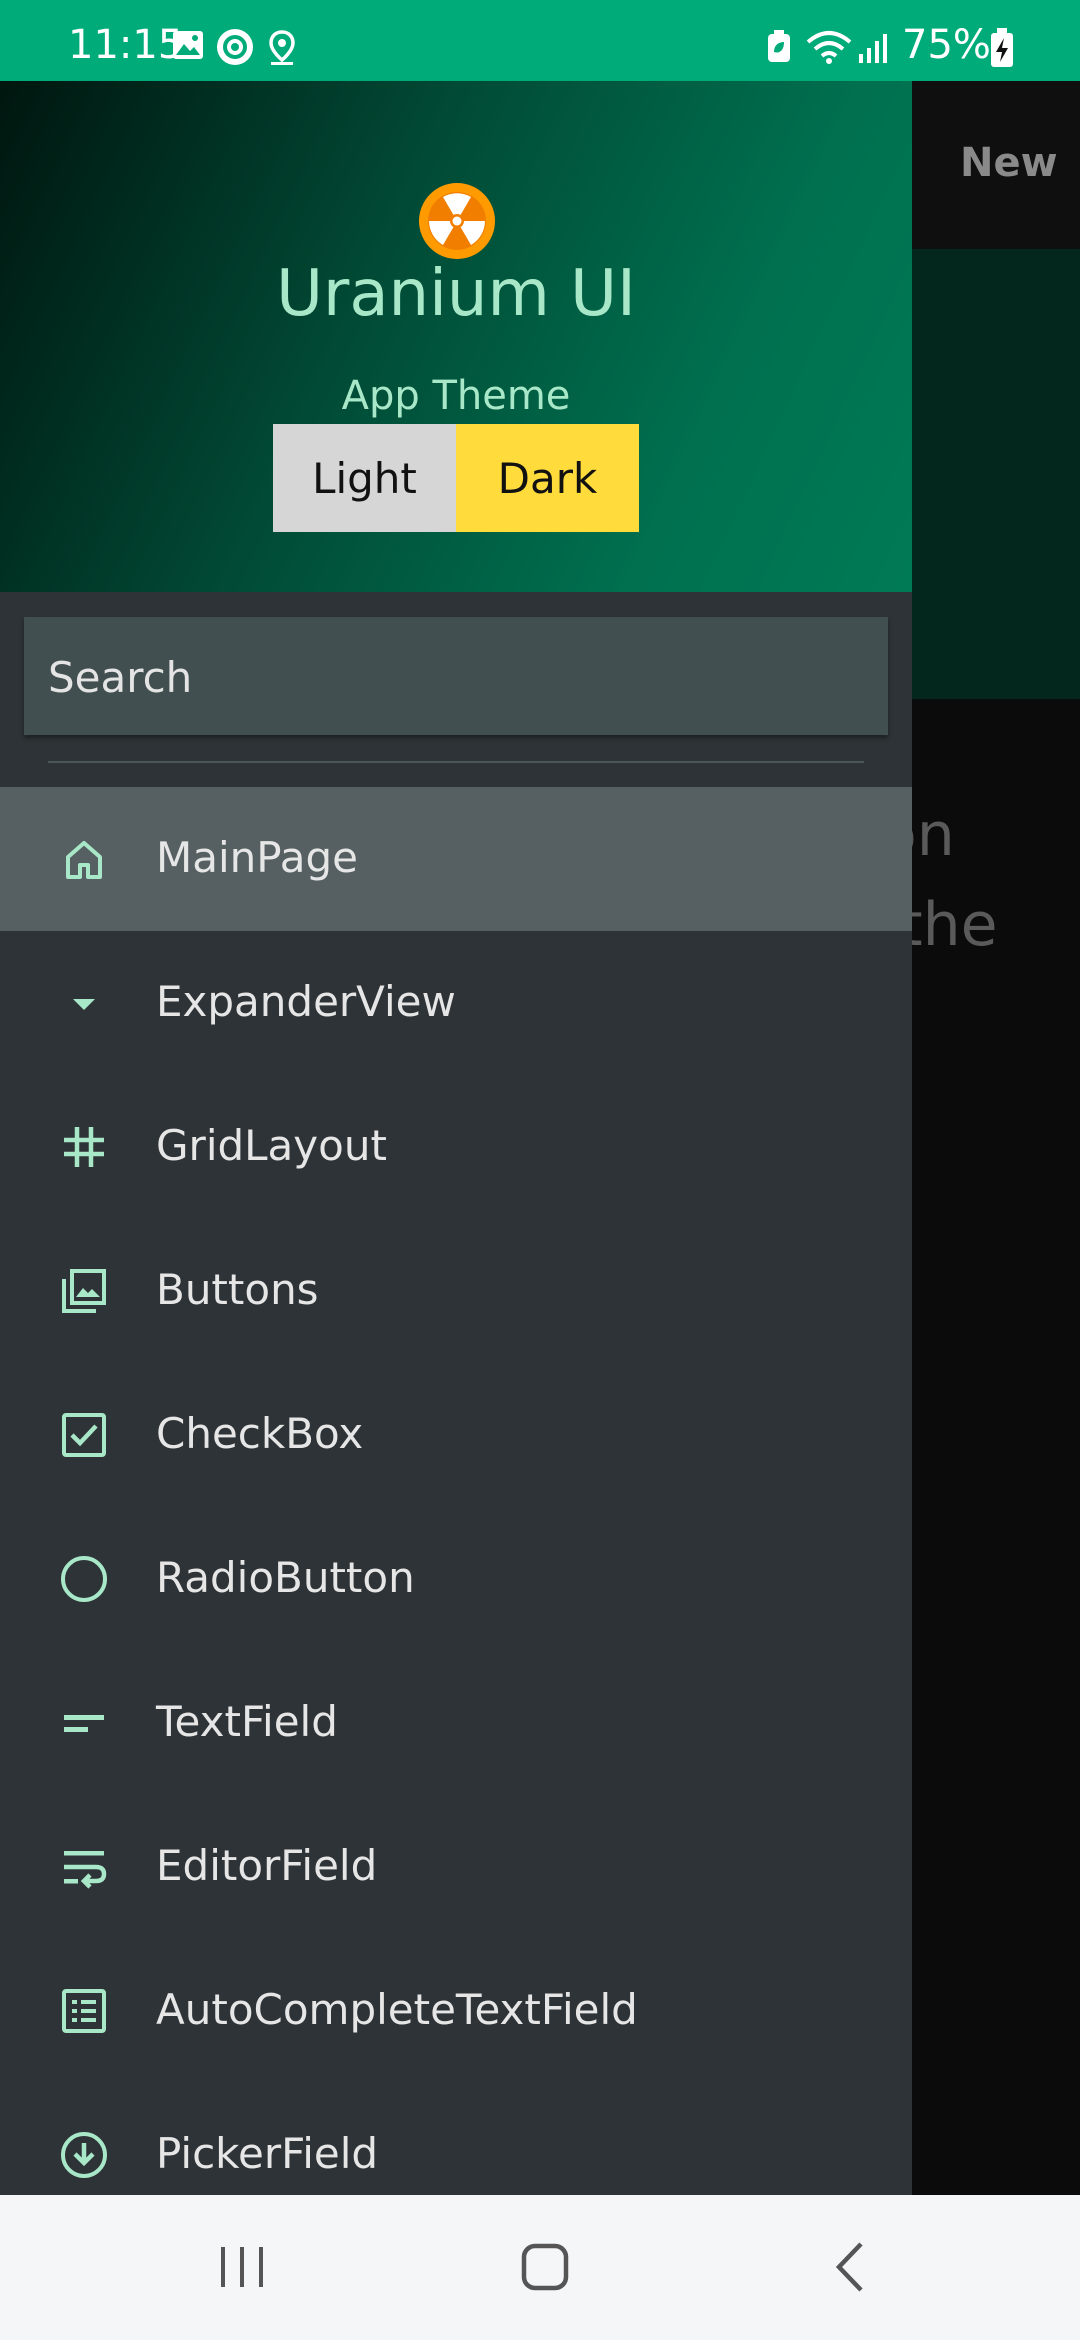 The width and height of the screenshot is (1080, 2340). I want to click on back-button, so click(850, 2267).